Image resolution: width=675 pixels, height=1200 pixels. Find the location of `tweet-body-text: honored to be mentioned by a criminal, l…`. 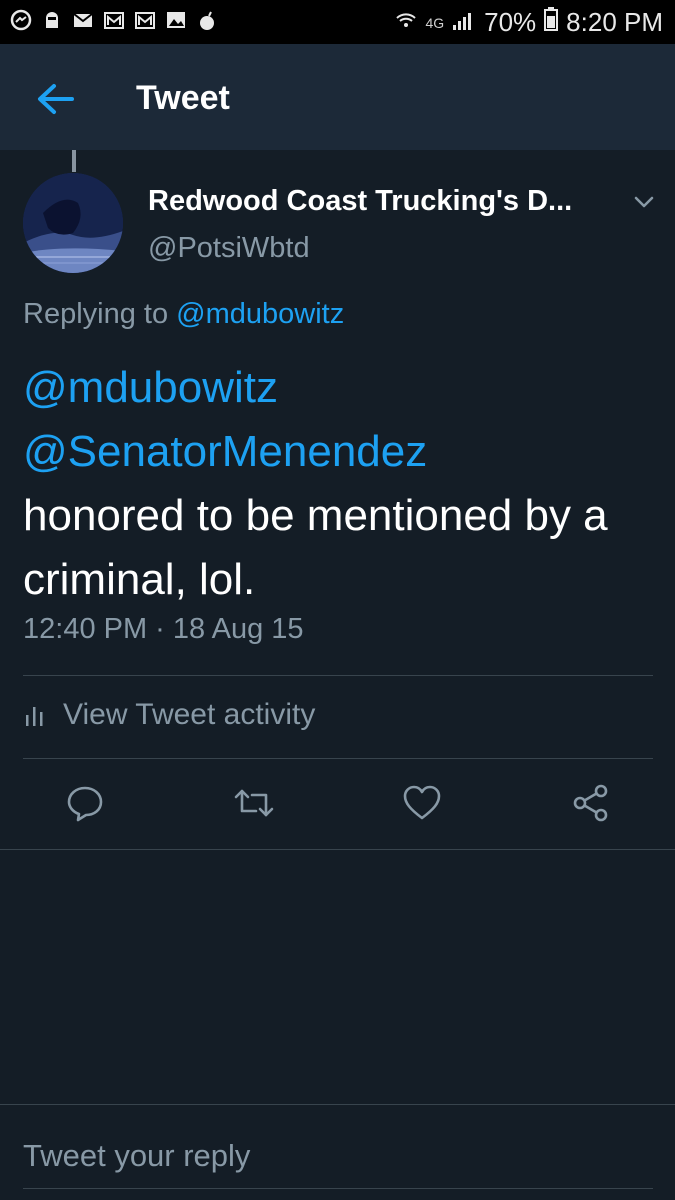

tweet-body-text: honored to be mentioned by a criminal, l… is located at coordinates (315, 547).